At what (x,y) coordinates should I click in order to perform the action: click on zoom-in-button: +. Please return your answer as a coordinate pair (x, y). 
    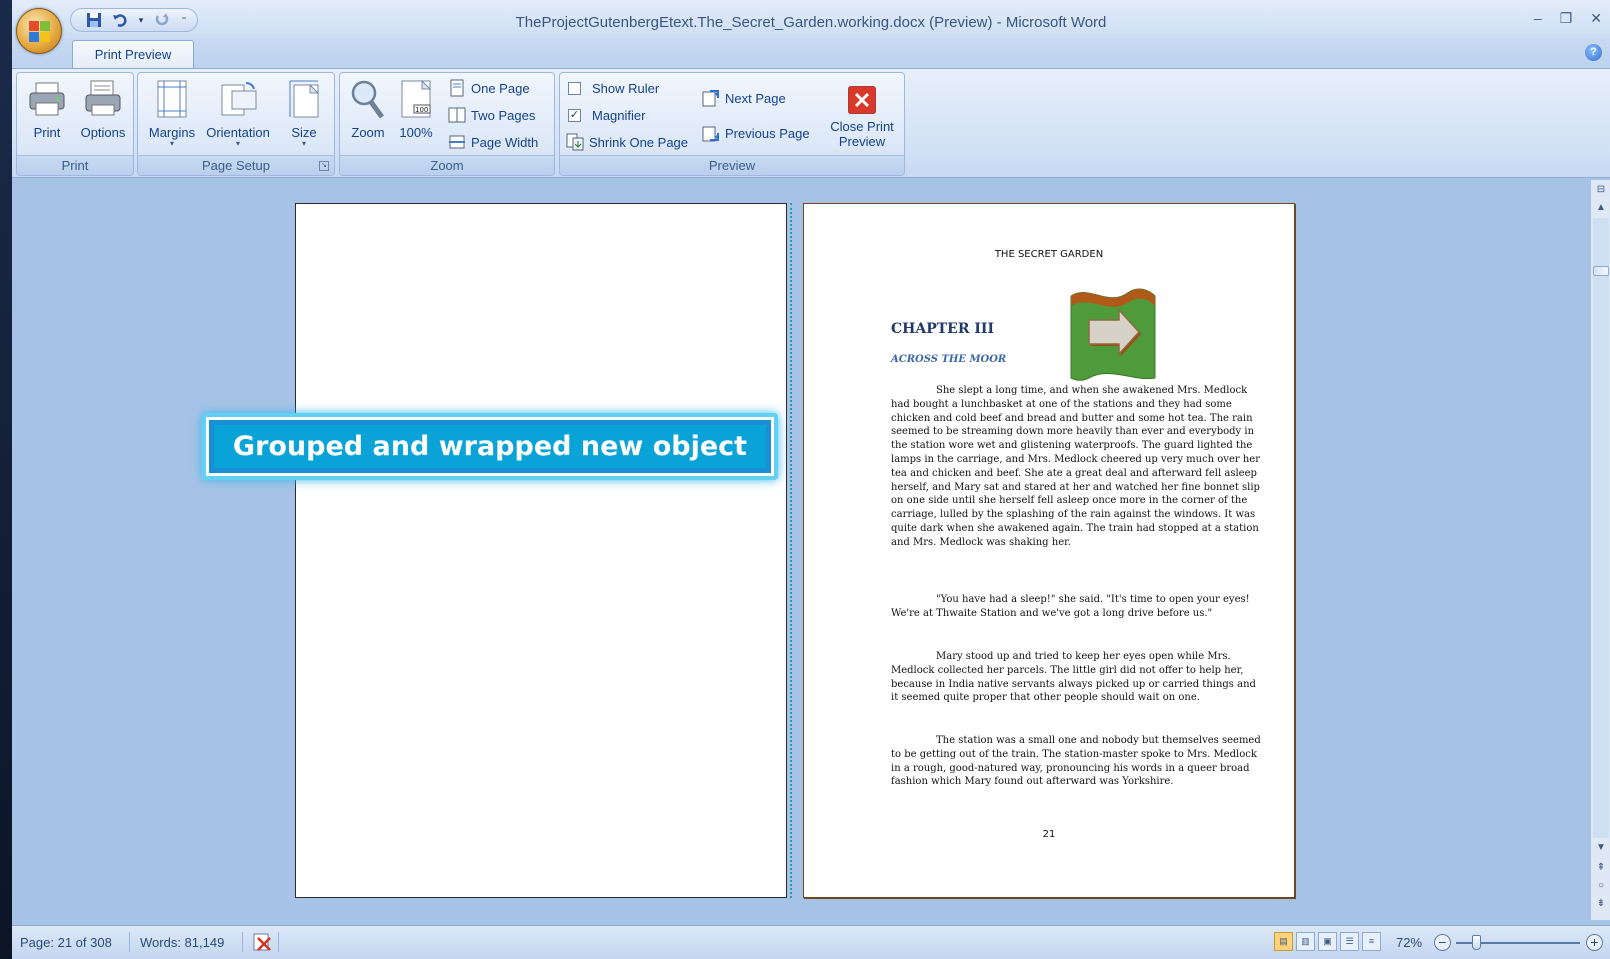
    Looking at the image, I should click on (1594, 942).